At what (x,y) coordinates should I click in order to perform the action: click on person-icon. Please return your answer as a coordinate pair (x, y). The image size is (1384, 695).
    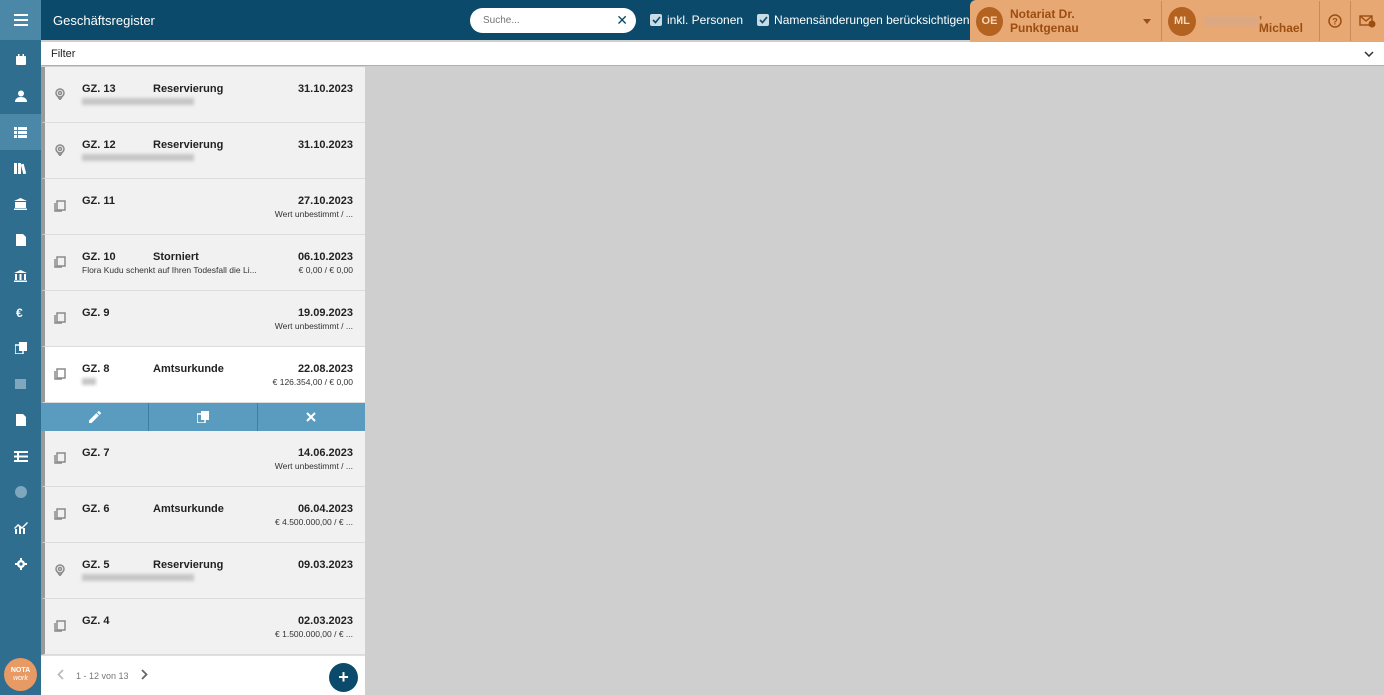
    Looking at the image, I should click on (20, 96).